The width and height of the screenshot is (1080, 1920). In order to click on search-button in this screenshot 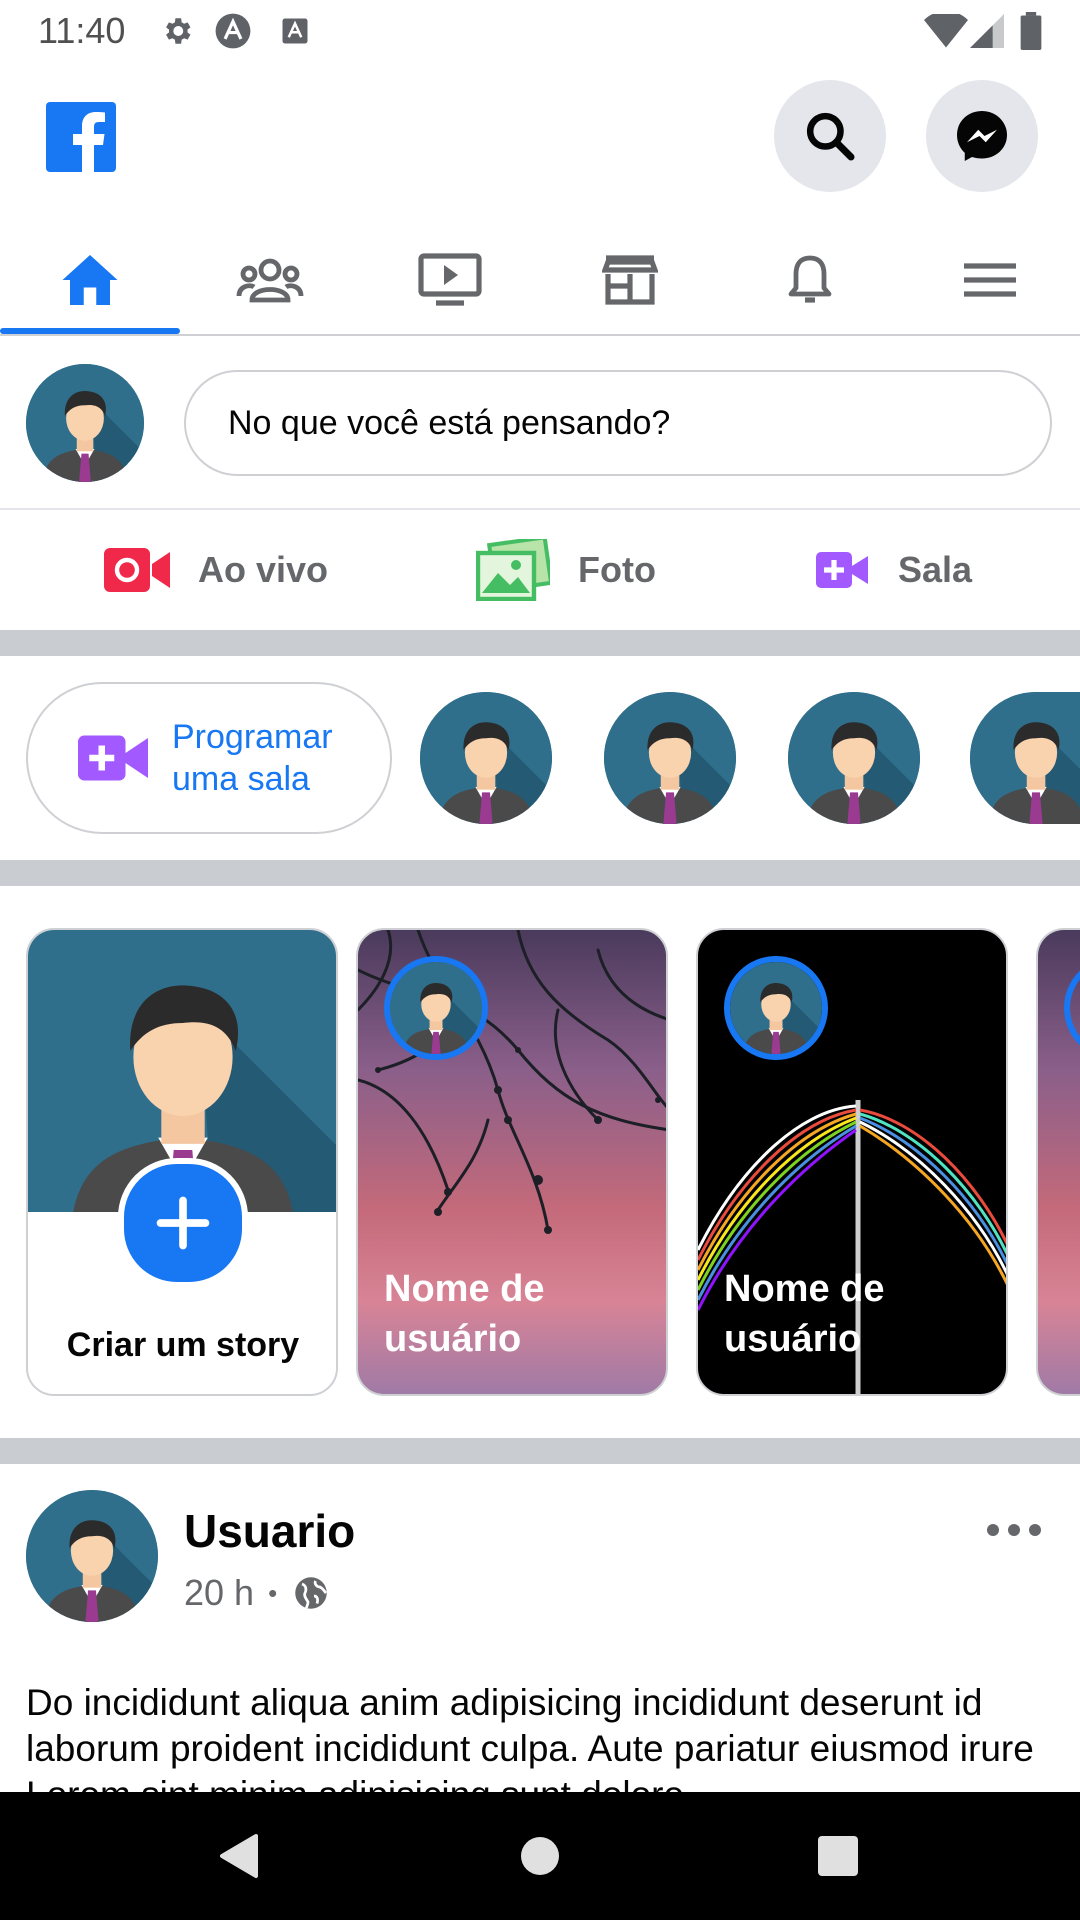, I will do `click(830, 136)`.